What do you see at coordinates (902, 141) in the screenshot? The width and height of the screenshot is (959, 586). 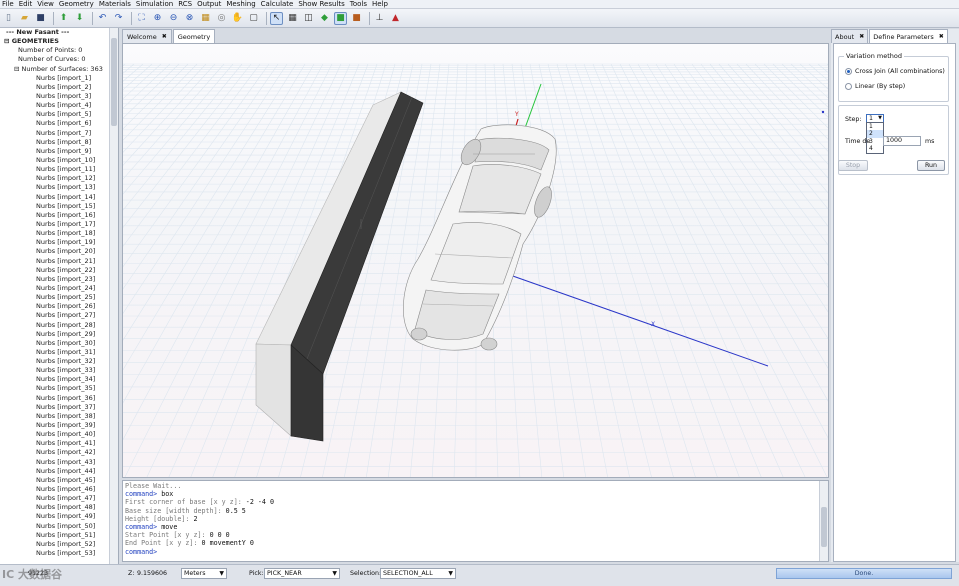 I see `time-input: 1000` at bounding box center [902, 141].